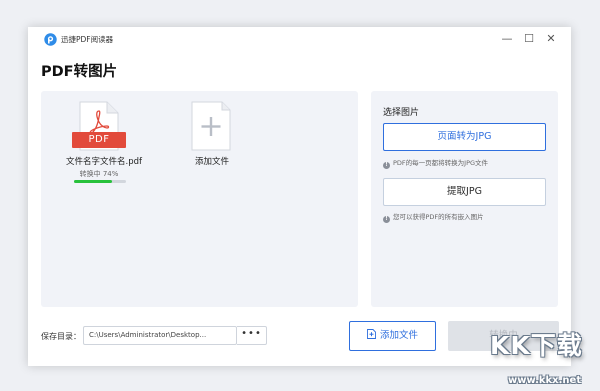 This screenshot has height=391, width=600. What do you see at coordinates (104, 149) in the screenshot?
I see `file-item: PDF 文件名字文件名.pdf 转换中 74%` at bounding box center [104, 149].